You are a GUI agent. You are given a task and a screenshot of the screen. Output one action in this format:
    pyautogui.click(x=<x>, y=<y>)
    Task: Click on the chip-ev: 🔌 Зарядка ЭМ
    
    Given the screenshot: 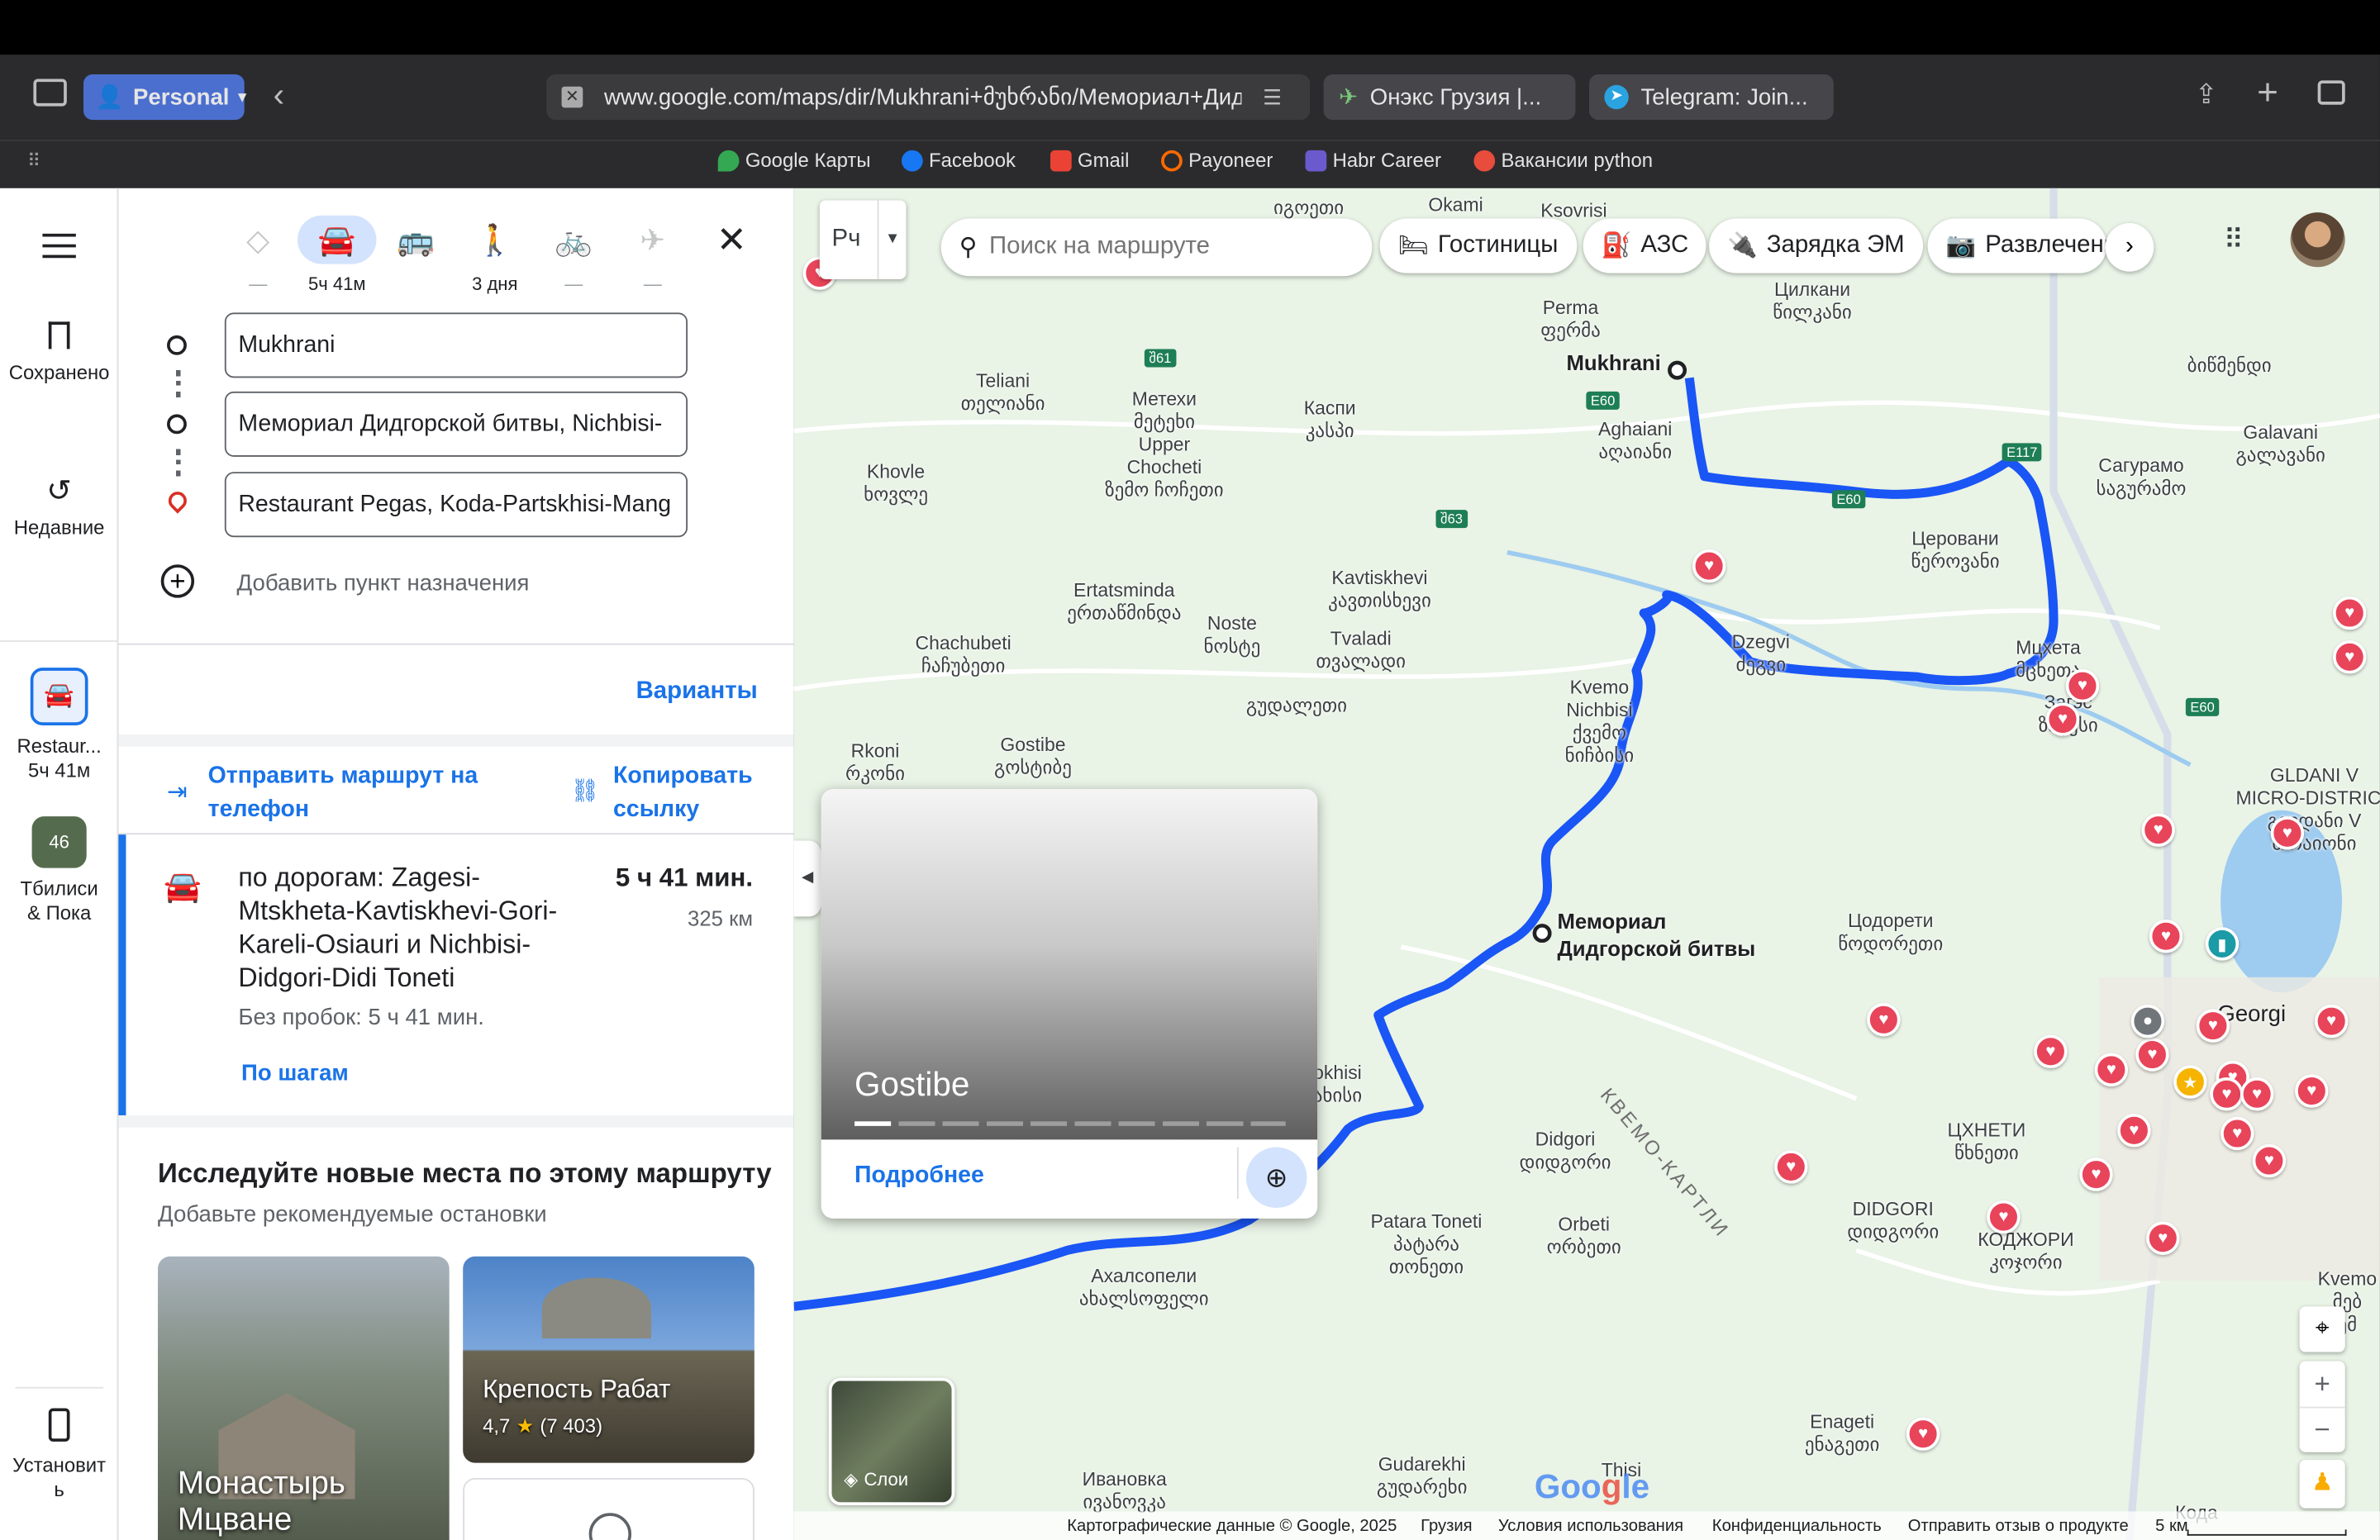 What is the action you would take?
    pyautogui.click(x=1816, y=246)
    